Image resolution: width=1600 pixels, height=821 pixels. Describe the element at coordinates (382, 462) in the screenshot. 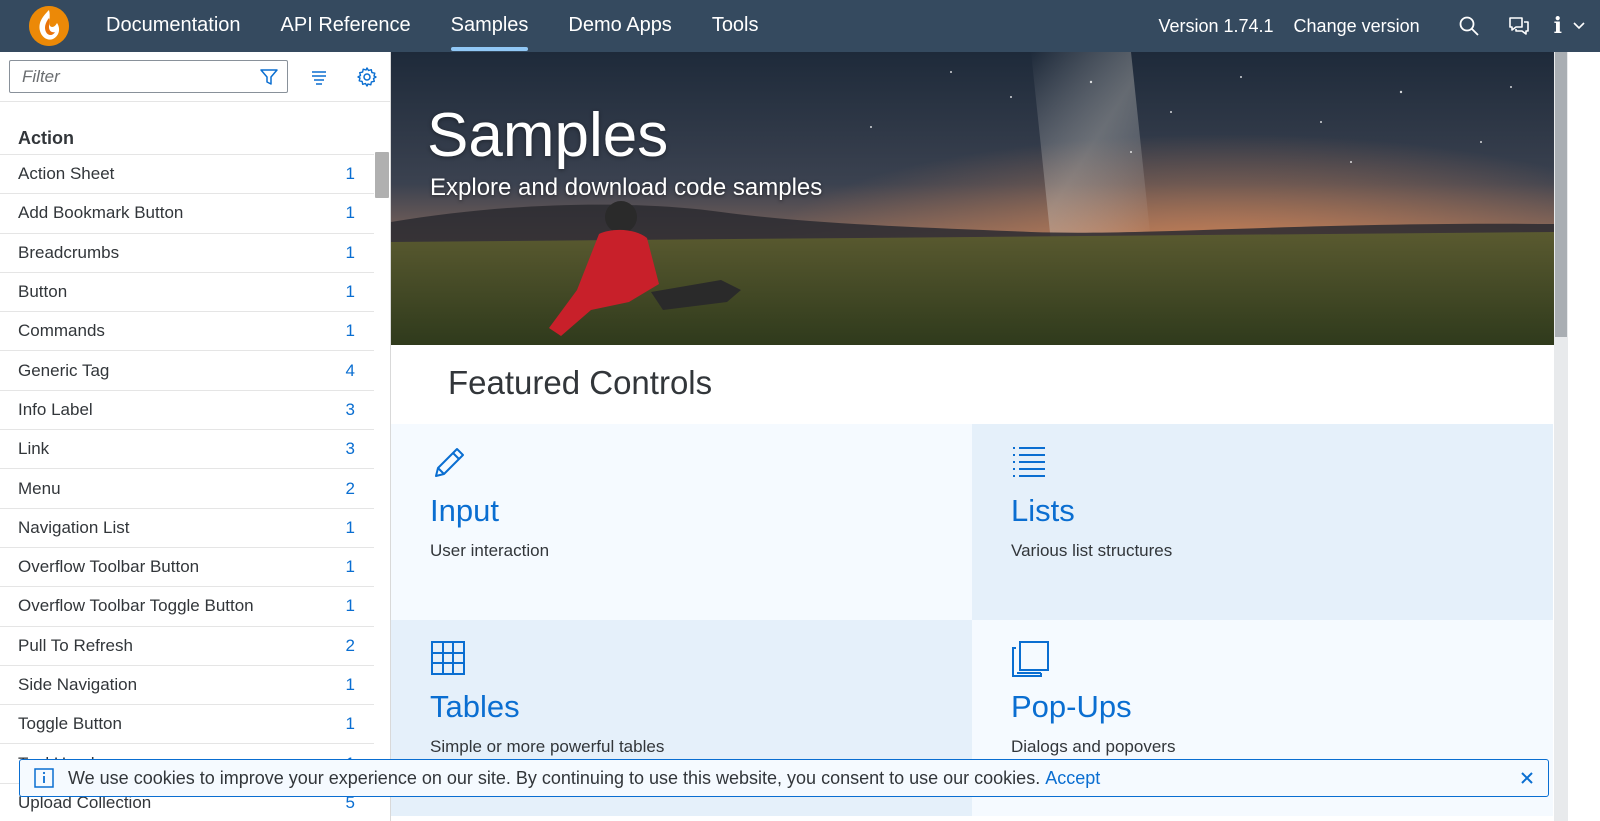

I see `sidebar-scrollbar` at that location.